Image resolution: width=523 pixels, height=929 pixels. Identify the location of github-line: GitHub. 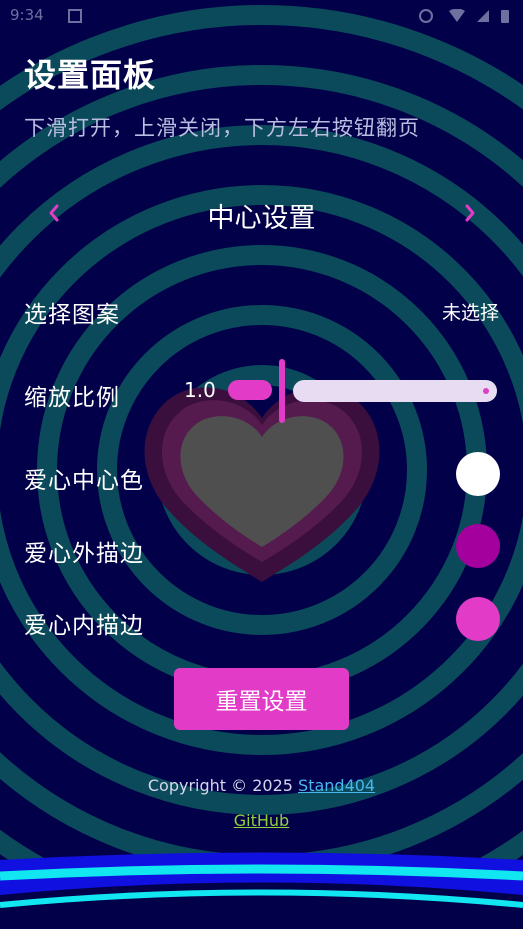
(261, 820).